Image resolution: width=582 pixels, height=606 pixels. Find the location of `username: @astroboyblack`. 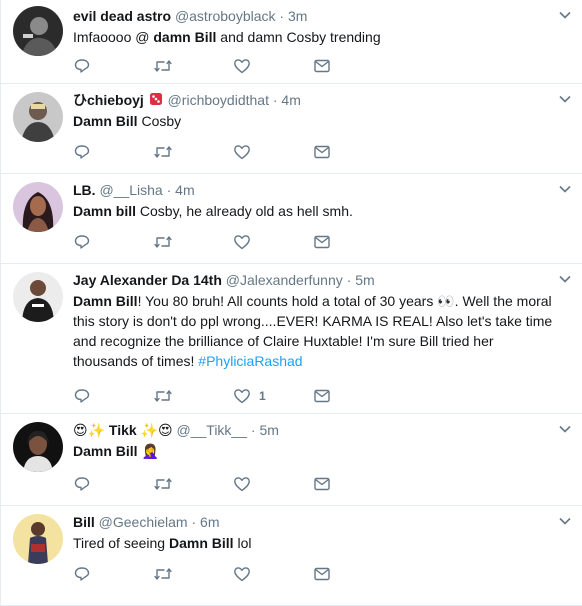

username: @astroboyblack is located at coordinates (225, 16).